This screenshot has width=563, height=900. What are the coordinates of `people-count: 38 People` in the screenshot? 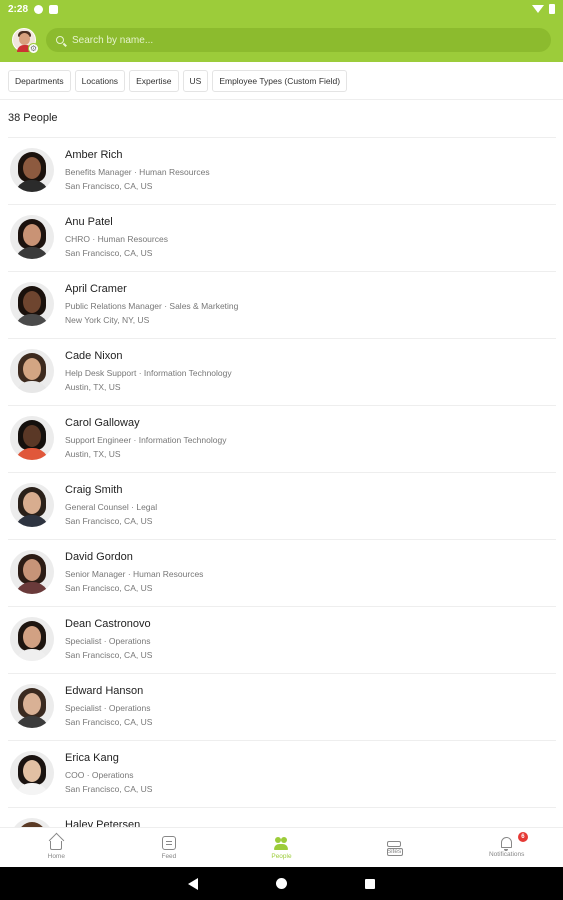 It's located at (33, 118).